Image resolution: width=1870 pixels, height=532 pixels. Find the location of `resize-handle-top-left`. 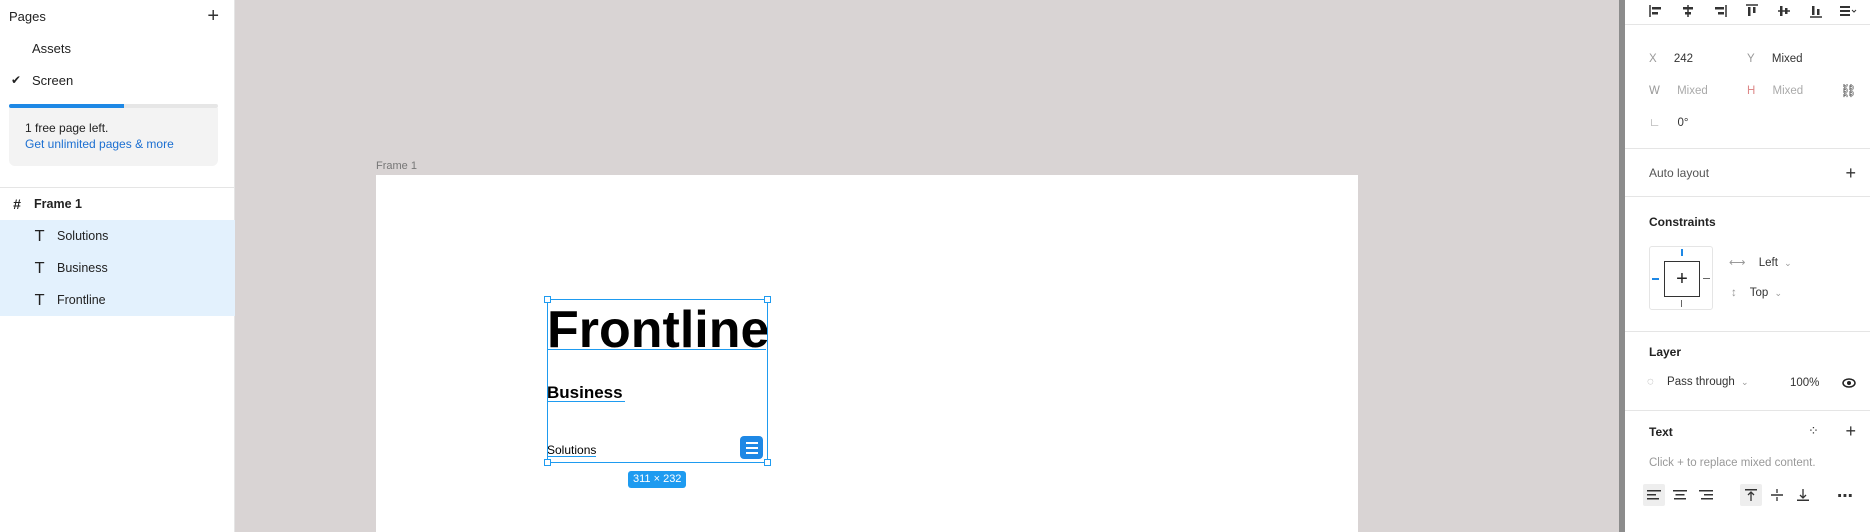

resize-handle-top-left is located at coordinates (547, 299).